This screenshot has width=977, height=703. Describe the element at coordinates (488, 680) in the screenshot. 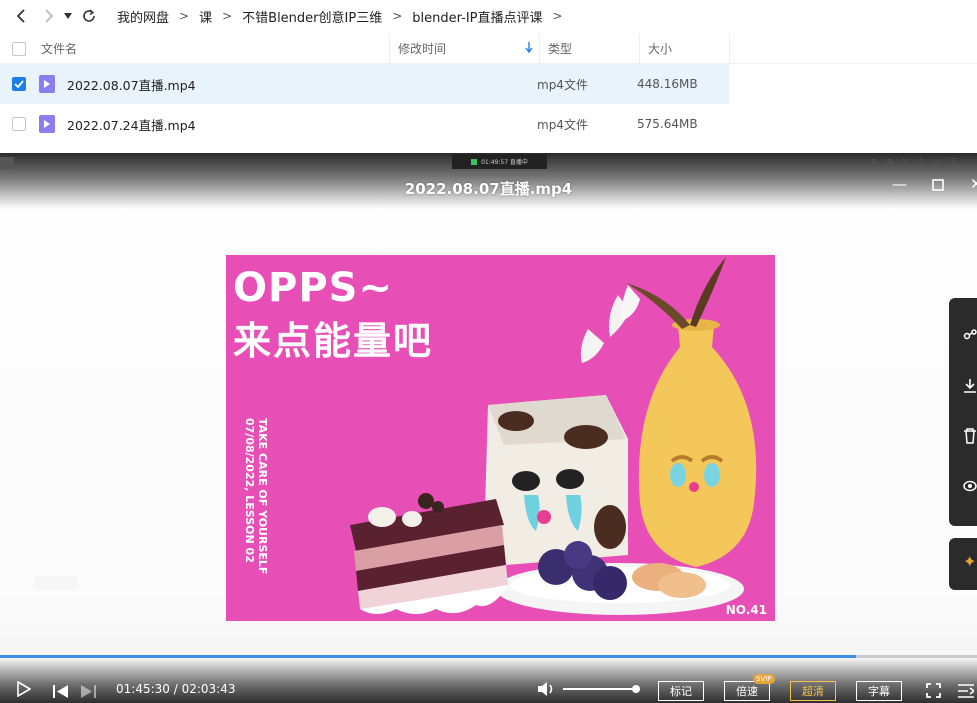

I see `player-controls: 01:45:30 / 02:03:43 标记 倍速 SVIP 超清 字幕` at that location.